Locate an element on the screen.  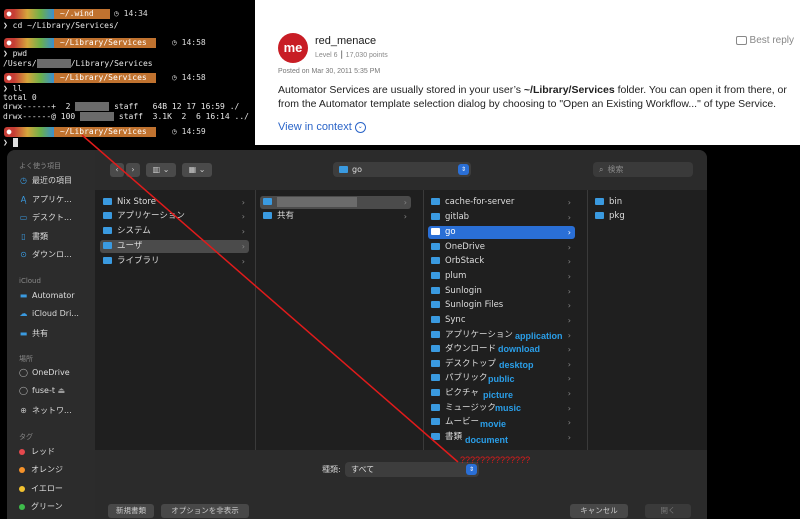
list-item: Sunlogin Files › is located at coordinates (501, 305).